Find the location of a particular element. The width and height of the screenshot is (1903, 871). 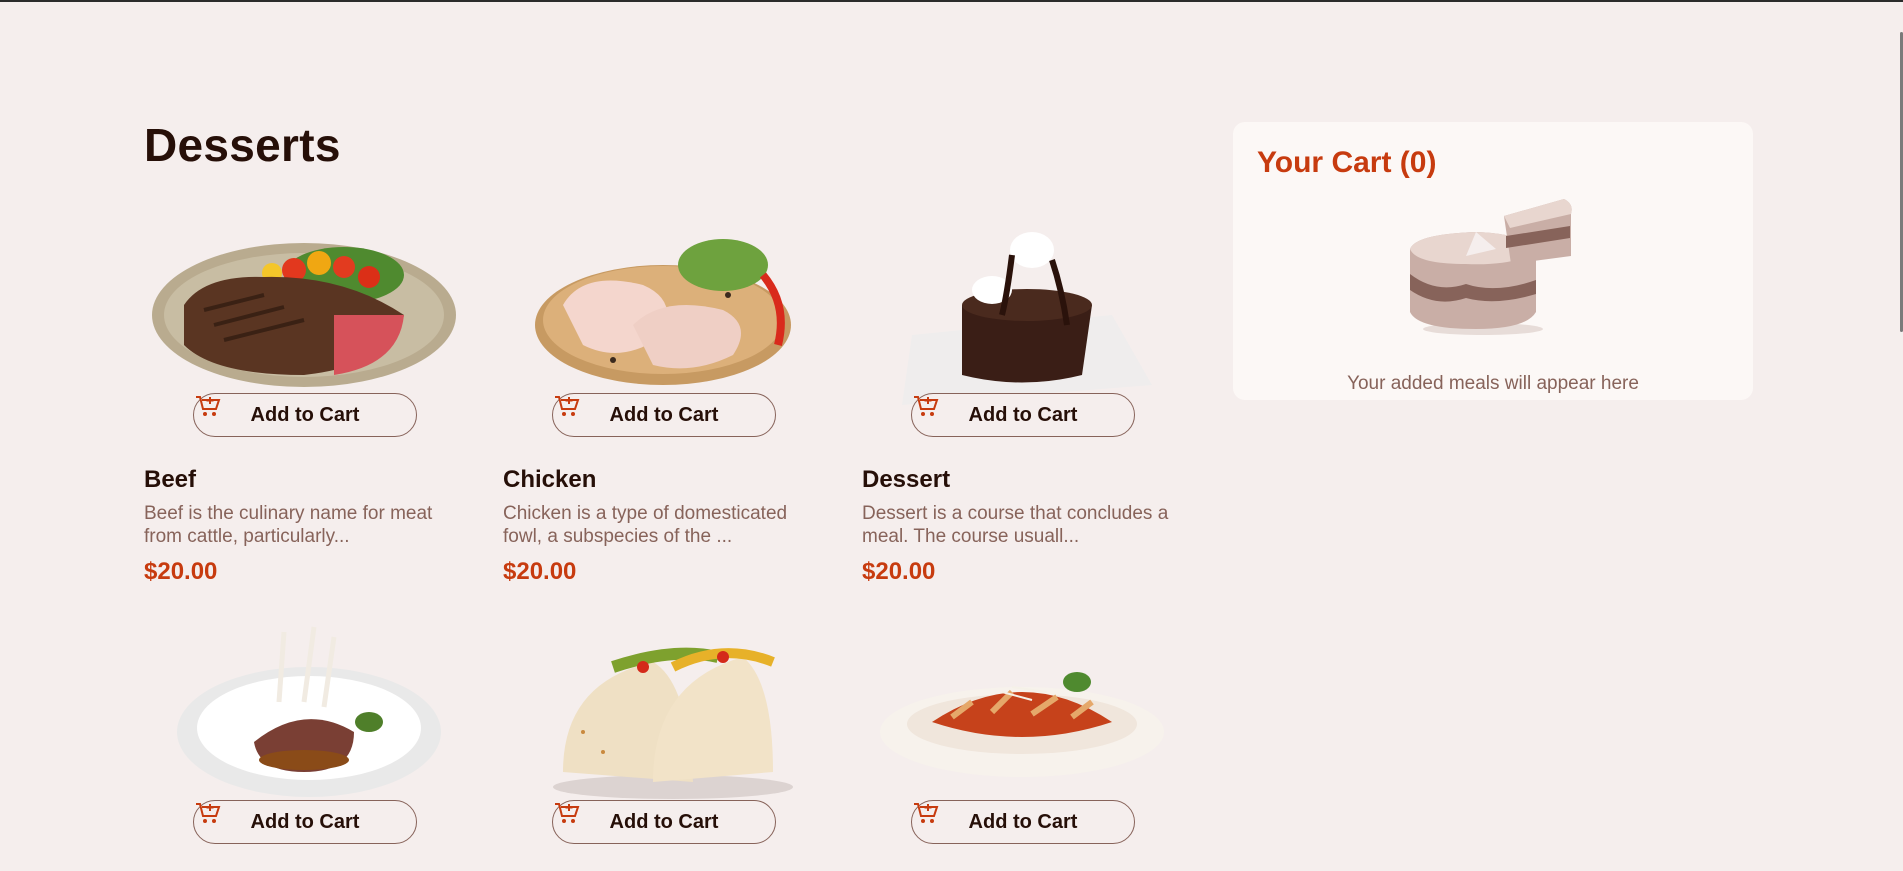

meal-name: Dessert is located at coordinates (906, 479).